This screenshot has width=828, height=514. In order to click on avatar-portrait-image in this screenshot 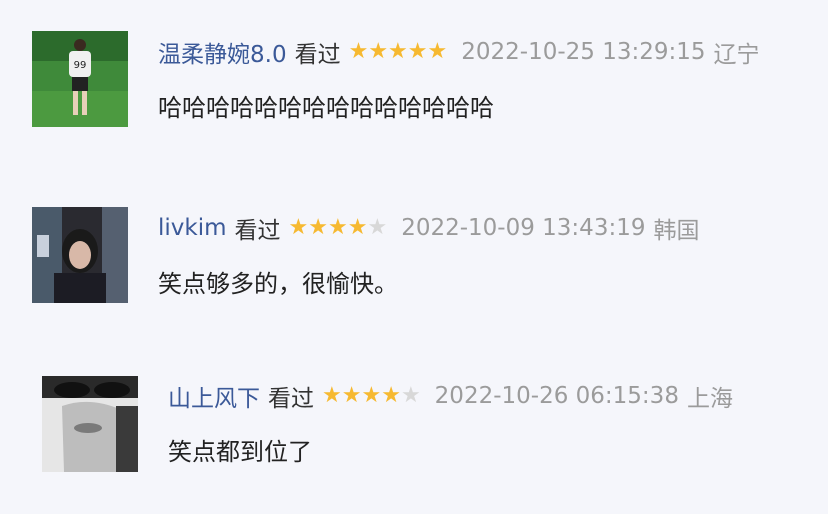, I will do `click(80, 255)`.